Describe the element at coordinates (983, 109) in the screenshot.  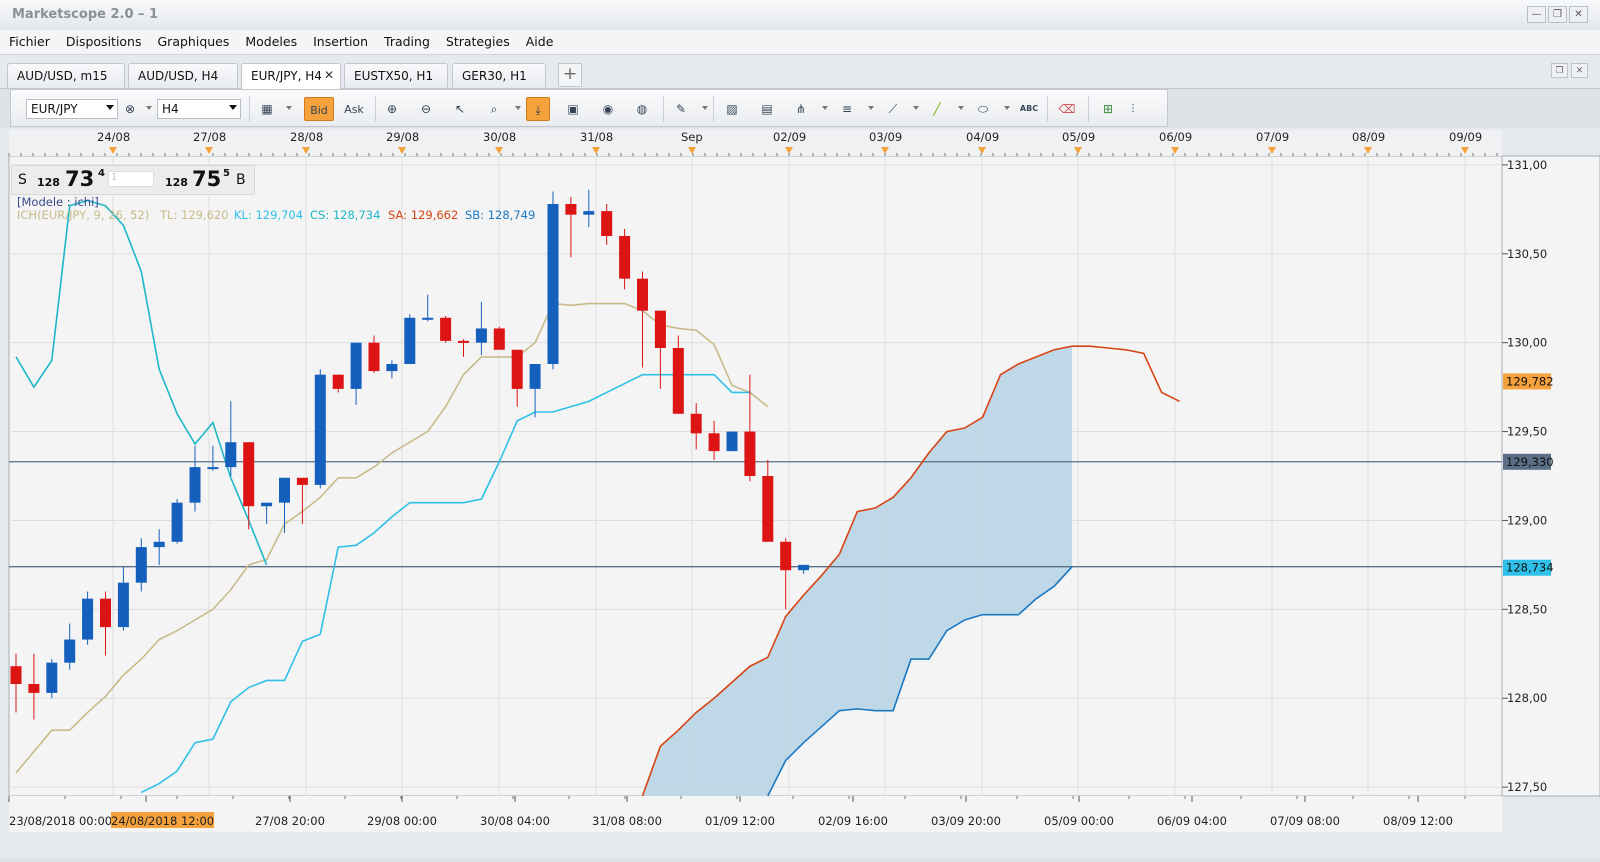
I see `ellipse-icon: ⬭` at that location.